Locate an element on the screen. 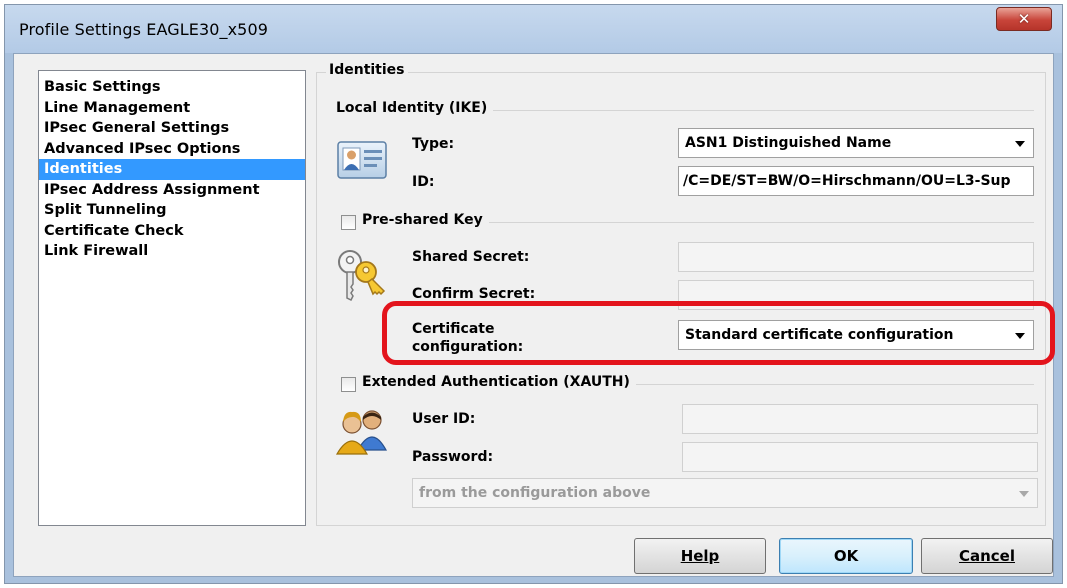 This screenshot has width=1067, height=588. local-identity-section-label: Local Identity (IKE) is located at coordinates (415, 108).